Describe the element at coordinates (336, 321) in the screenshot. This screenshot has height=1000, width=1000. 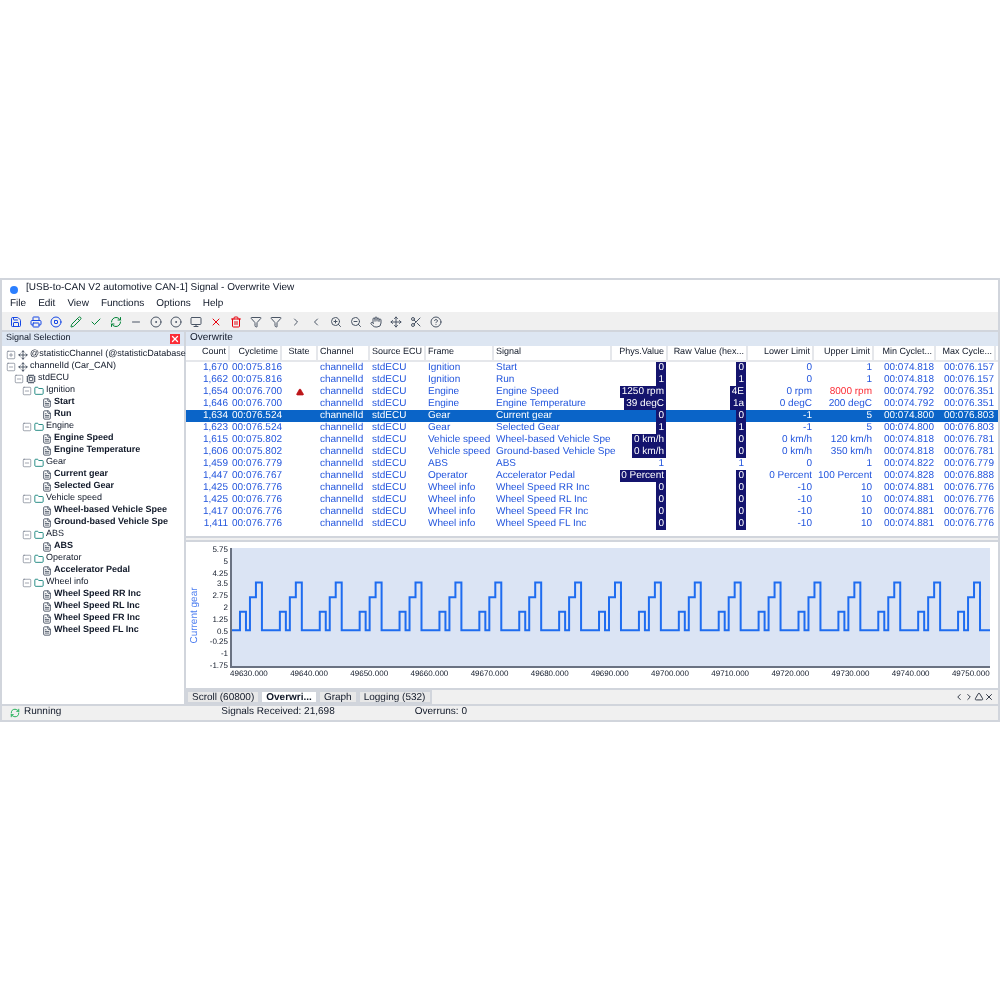
I see `zoom-in-icon` at that location.